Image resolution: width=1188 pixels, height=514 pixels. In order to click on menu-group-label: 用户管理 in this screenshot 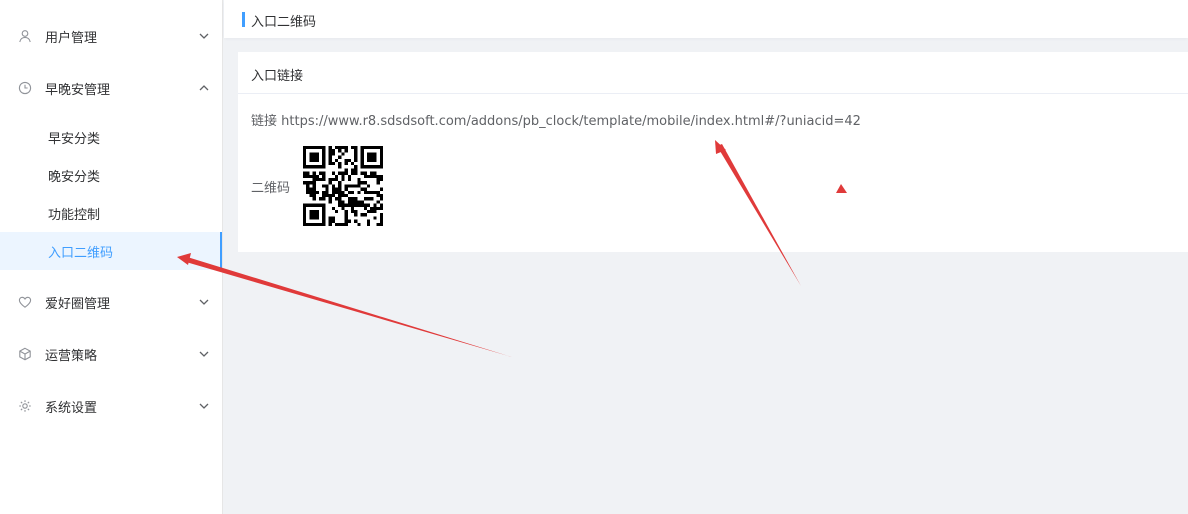, I will do `click(71, 38)`.